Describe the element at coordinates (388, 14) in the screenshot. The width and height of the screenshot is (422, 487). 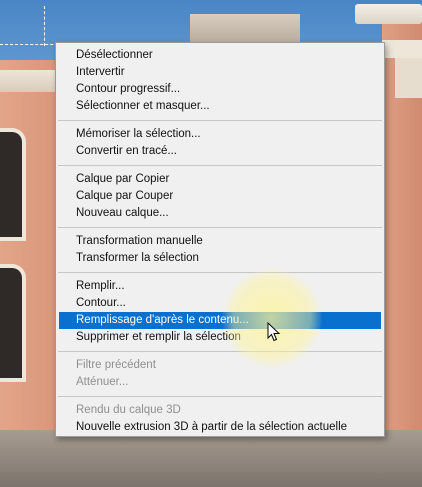
I see `tower-cap` at that location.